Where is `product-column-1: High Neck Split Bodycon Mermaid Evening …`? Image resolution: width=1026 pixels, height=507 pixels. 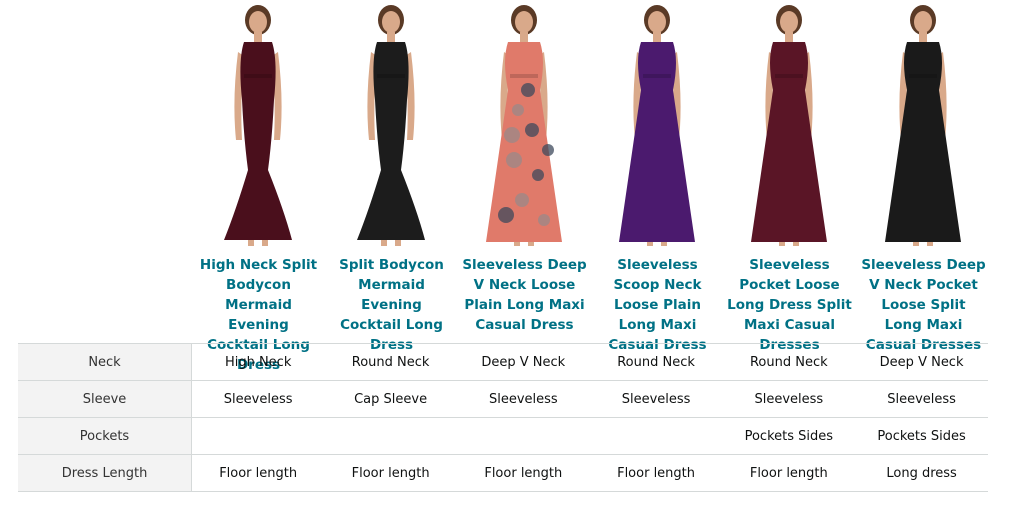
product-column-1: High Neck Split Bodycon Mermaid Evening … is located at coordinates (258, 186).